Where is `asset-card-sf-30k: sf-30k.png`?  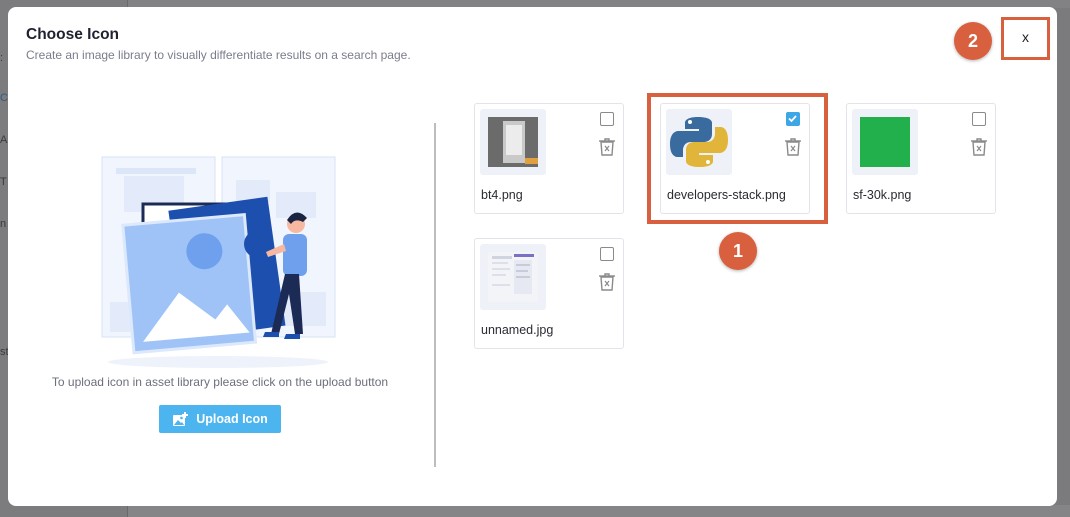 asset-card-sf-30k: sf-30k.png is located at coordinates (921, 158).